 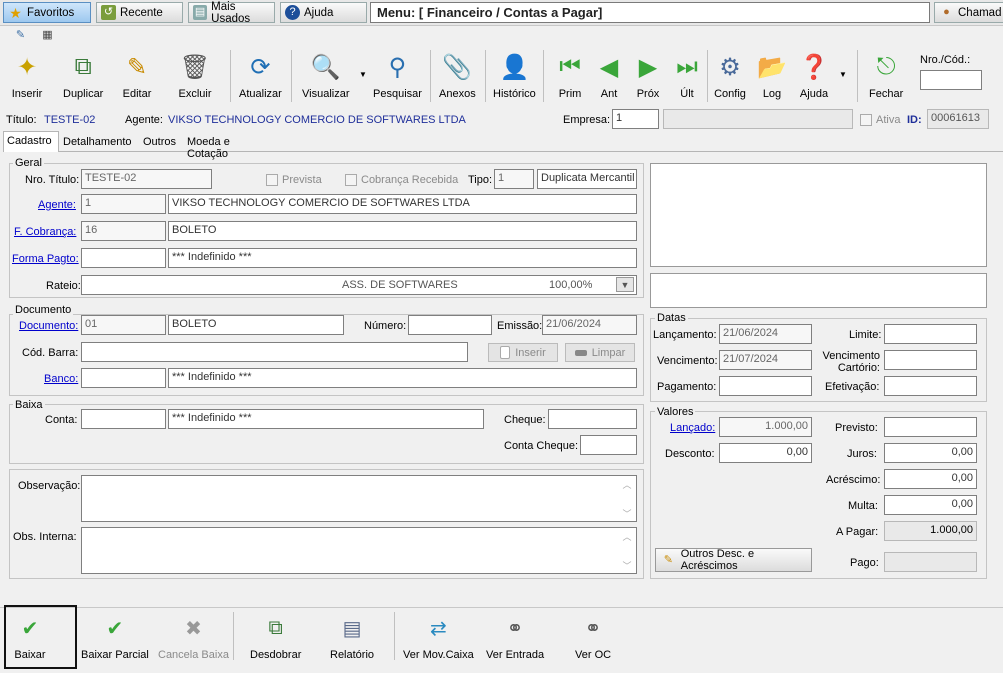 What do you see at coordinates (352, 637) in the screenshot?
I see `relatorio-button: ▤ Relatório` at bounding box center [352, 637].